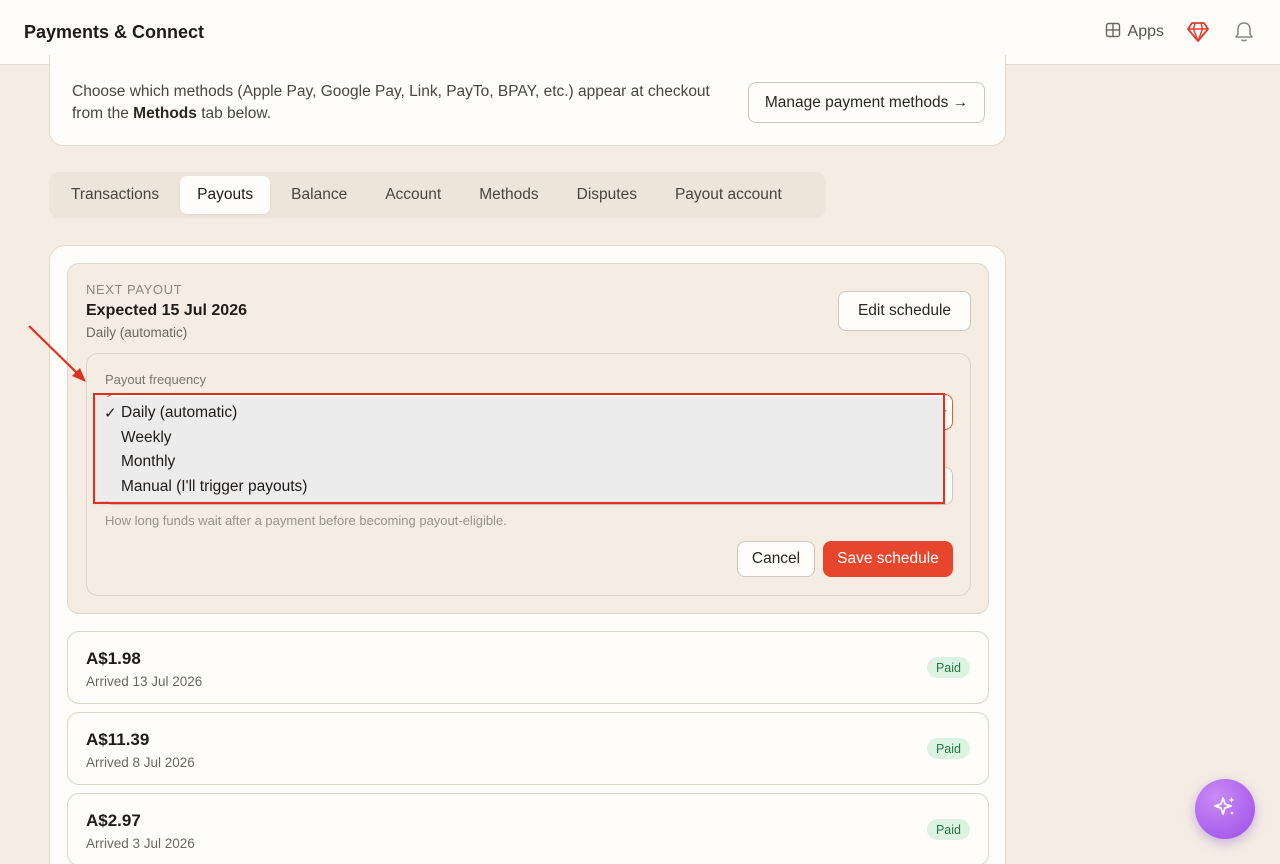 The image size is (1280, 864). Describe the element at coordinates (233, 113) in the screenshot. I see `info-text-end: tab below.` at that location.